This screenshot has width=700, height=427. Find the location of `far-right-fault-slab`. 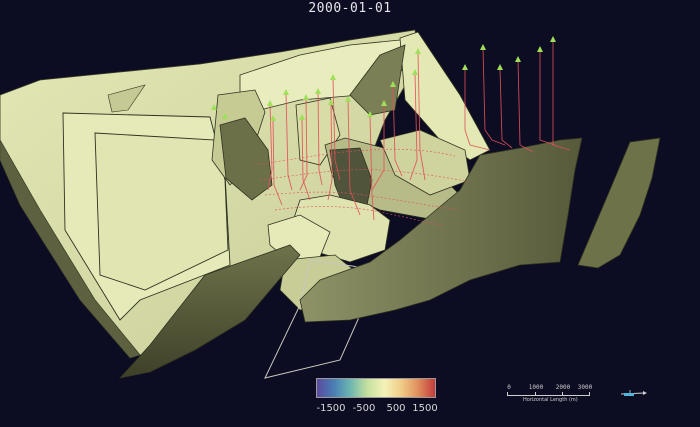

far-right-fault-slab is located at coordinates (619, 203).